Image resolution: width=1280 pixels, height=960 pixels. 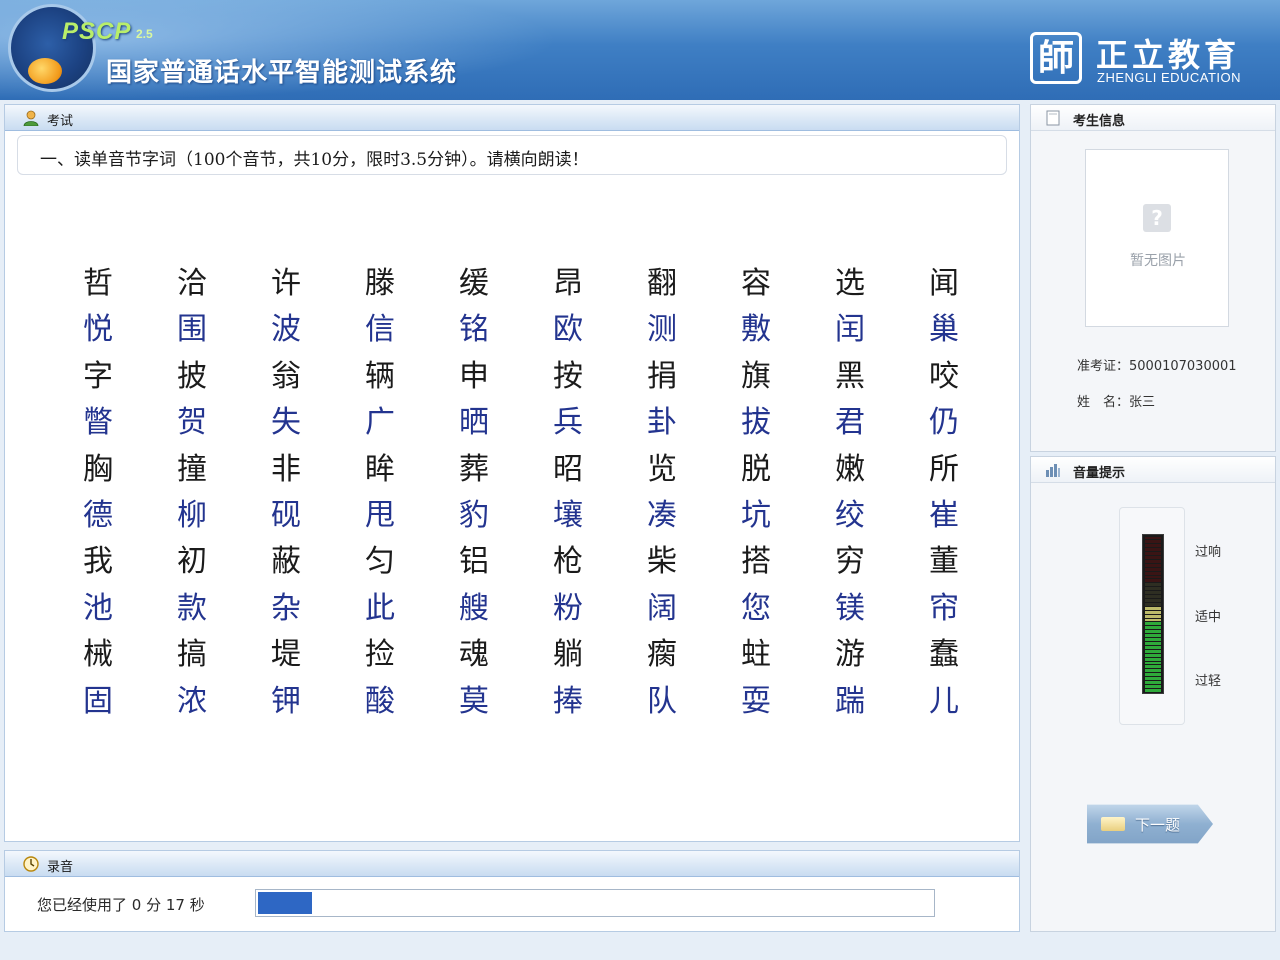 What do you see at coordinates (756, 701) in the screenshot?
I see `test-character: 耍` at bounding box center [756, 701].